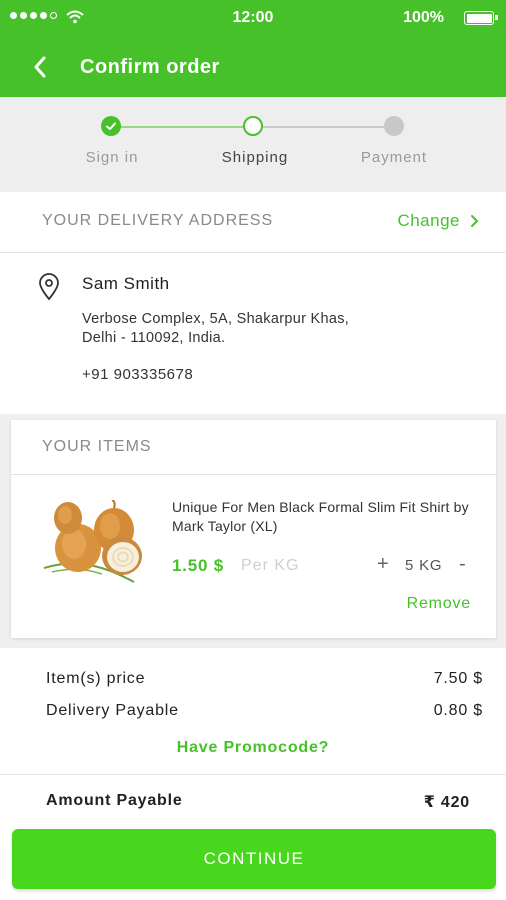 This screenshot has width=506, height=900. I want to click on back-arrow-icon, so click(41, 67).